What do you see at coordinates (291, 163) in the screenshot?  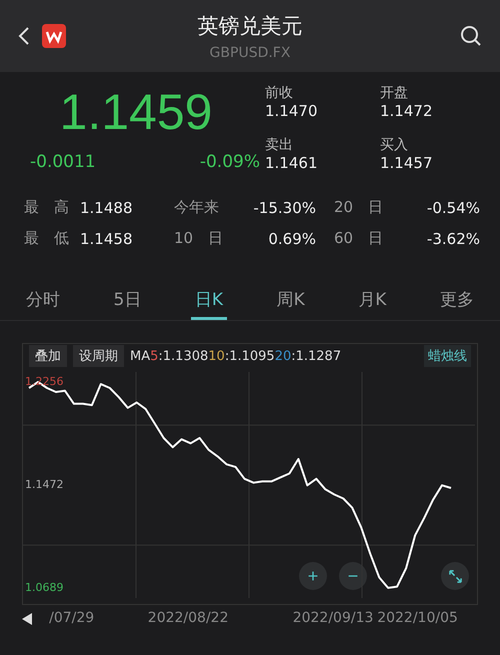 I see `field-value: 1.1461` at bounding box center [291, 163].